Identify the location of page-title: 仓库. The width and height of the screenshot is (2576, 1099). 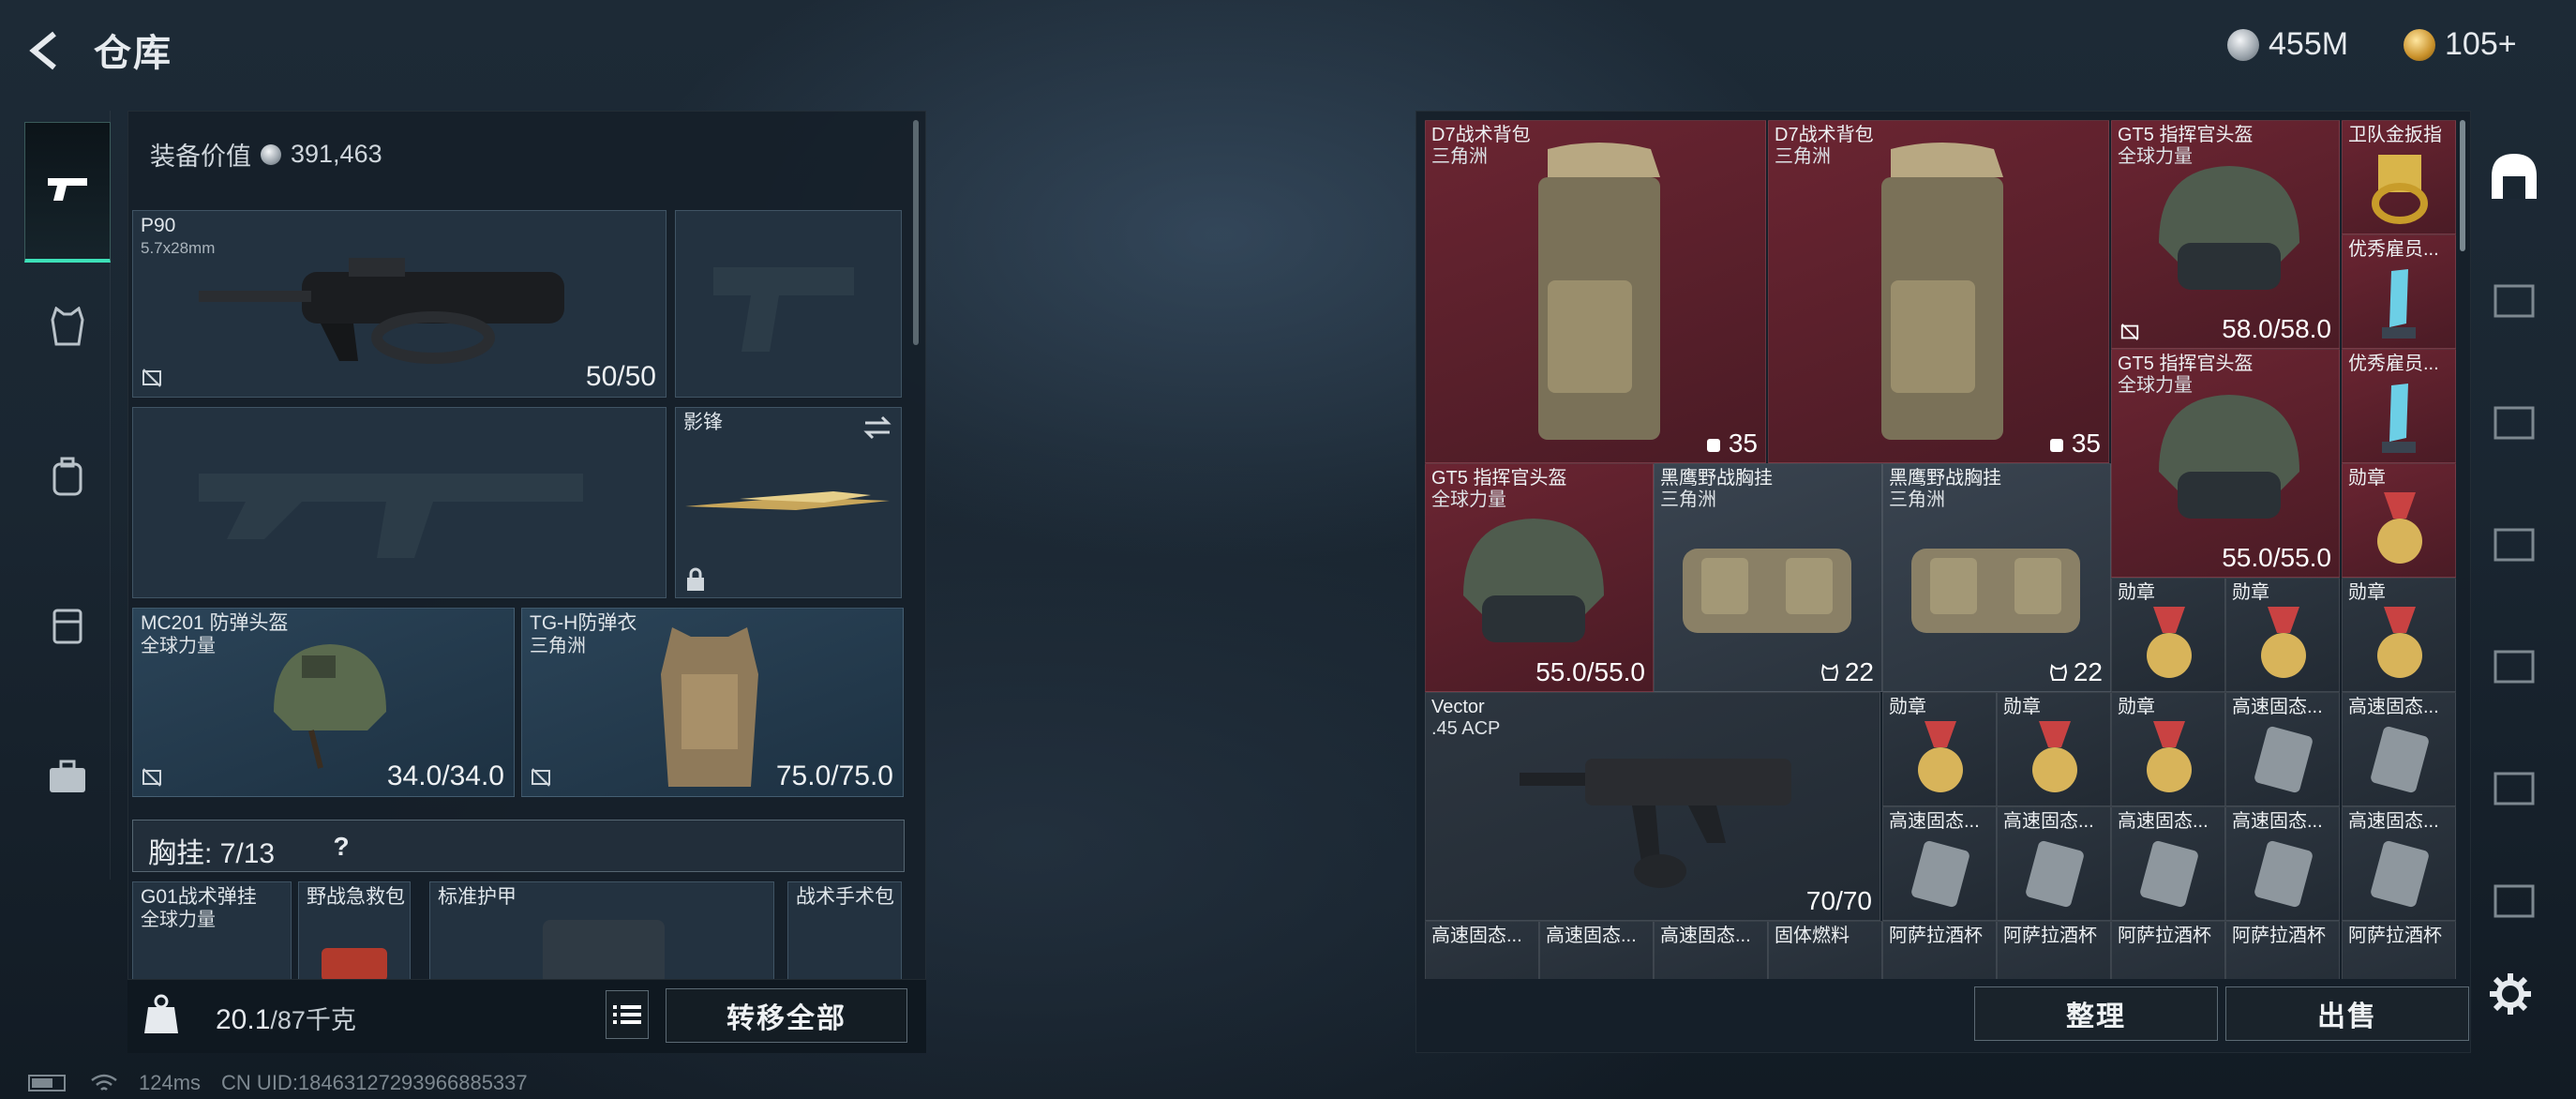
(133, 53).